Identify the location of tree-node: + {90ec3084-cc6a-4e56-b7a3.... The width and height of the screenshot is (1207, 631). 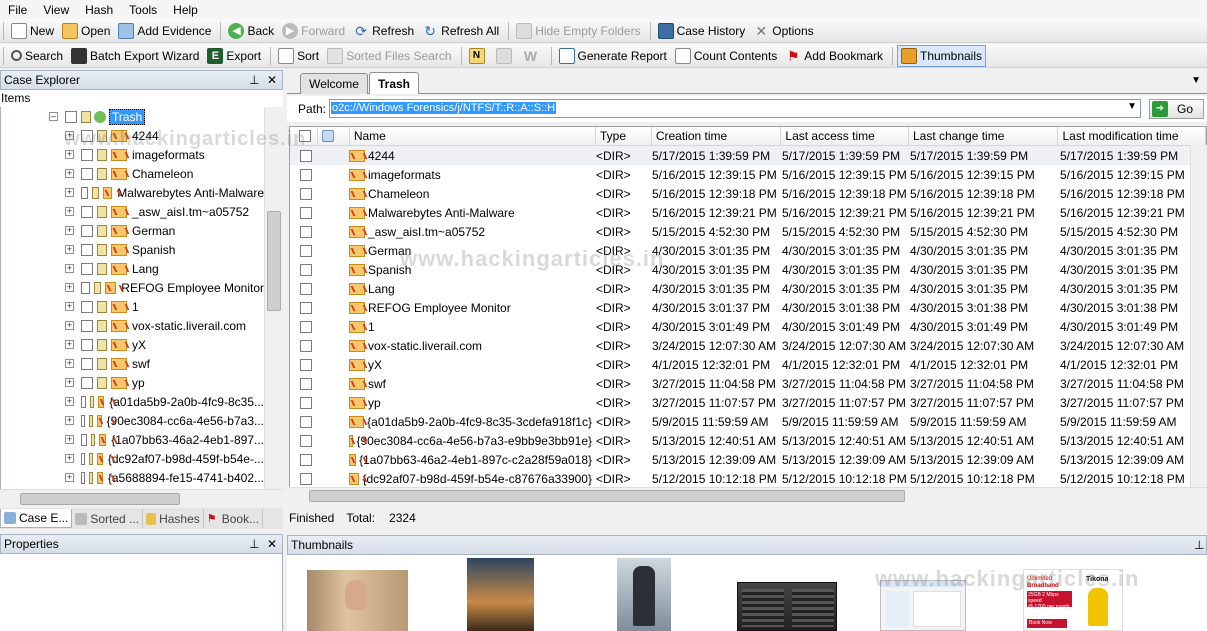
(132, 420).